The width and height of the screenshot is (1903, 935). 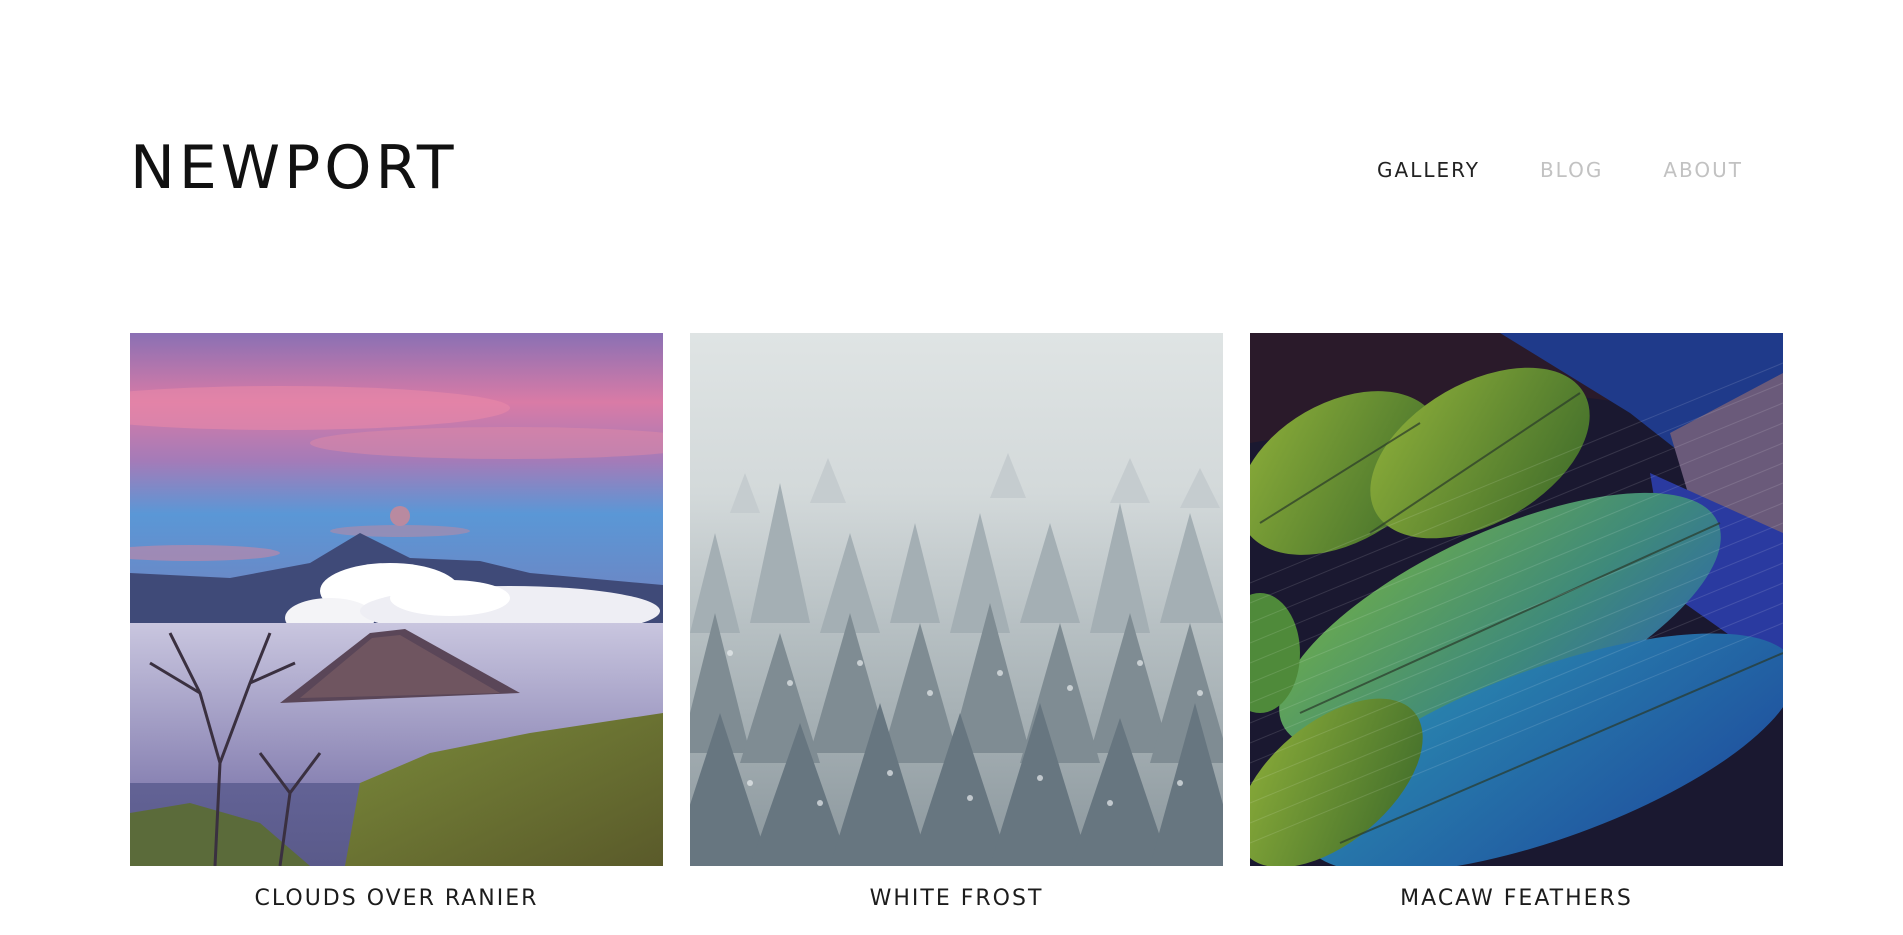 What do you see at coordinates (1516, 898) in the screenshot?
I see `gallery-caption: MACAW FEATHERS` at bounding box center [1516, 898].